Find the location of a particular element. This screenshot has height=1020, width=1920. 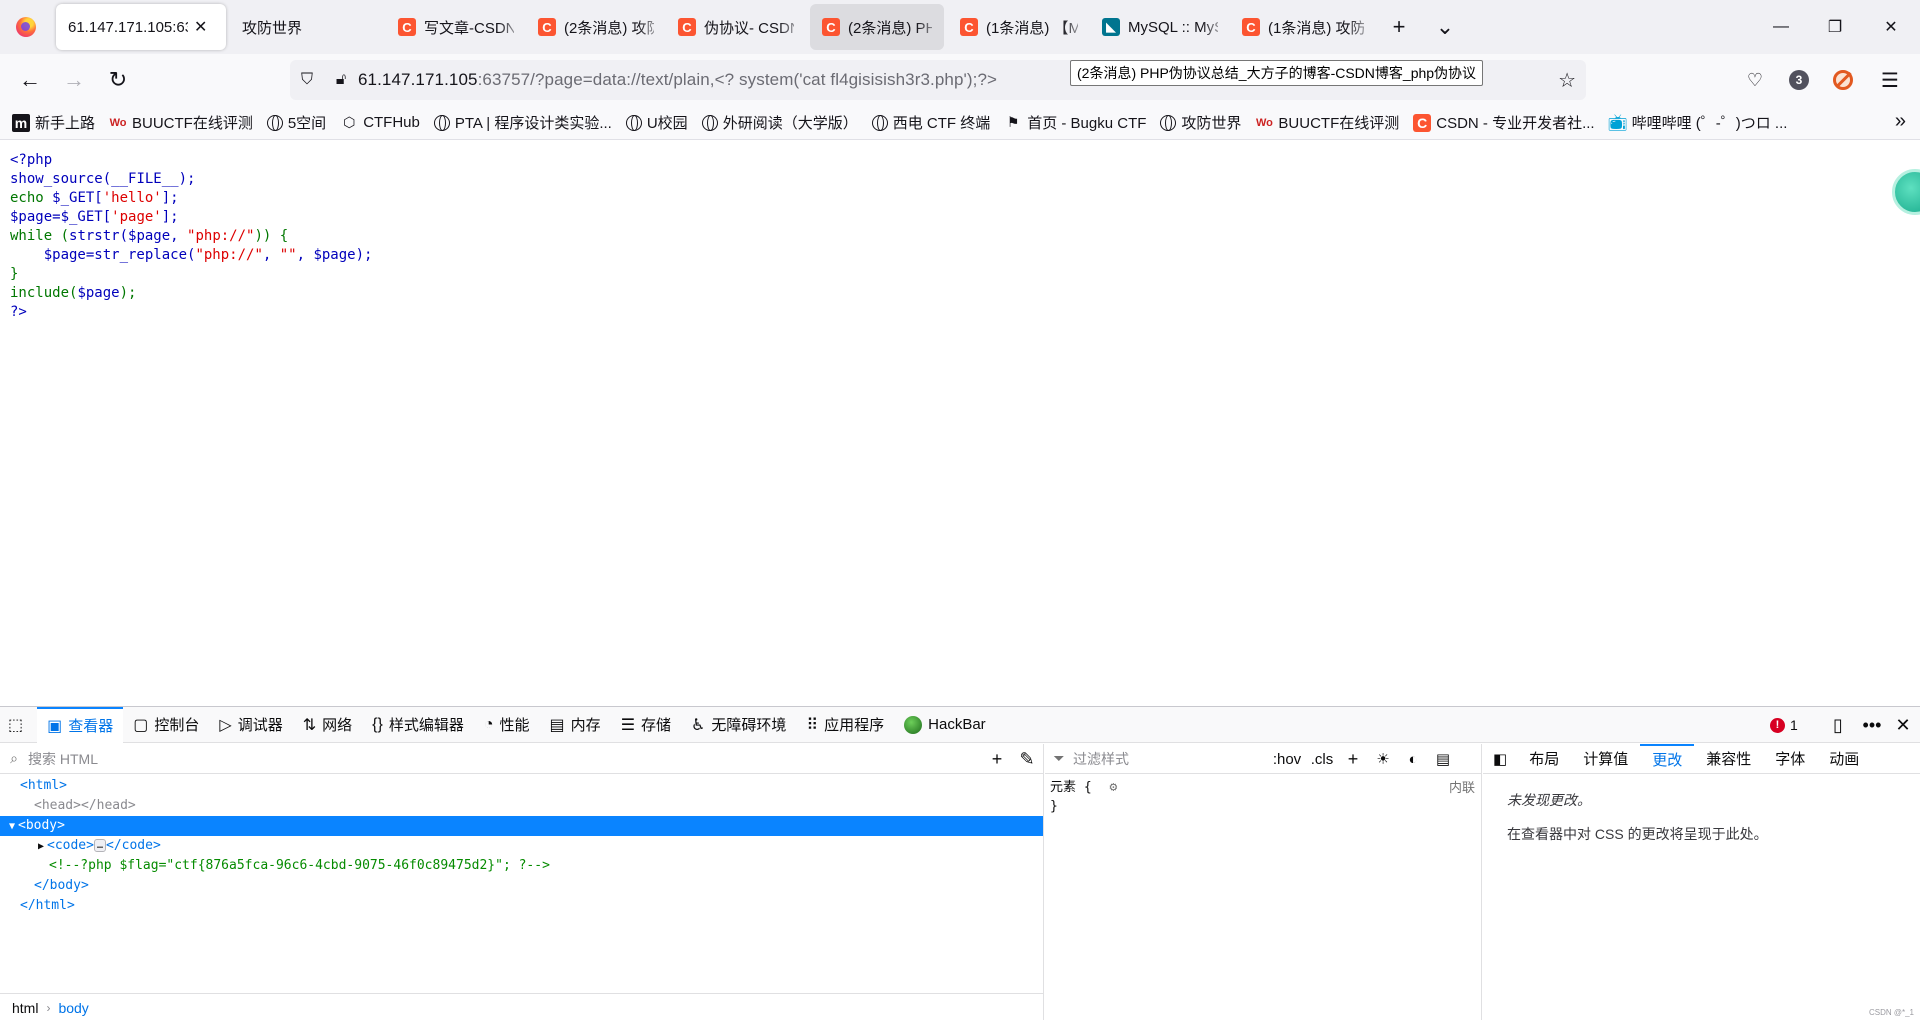

code-line: ?> is located at coordinates (18, 312).